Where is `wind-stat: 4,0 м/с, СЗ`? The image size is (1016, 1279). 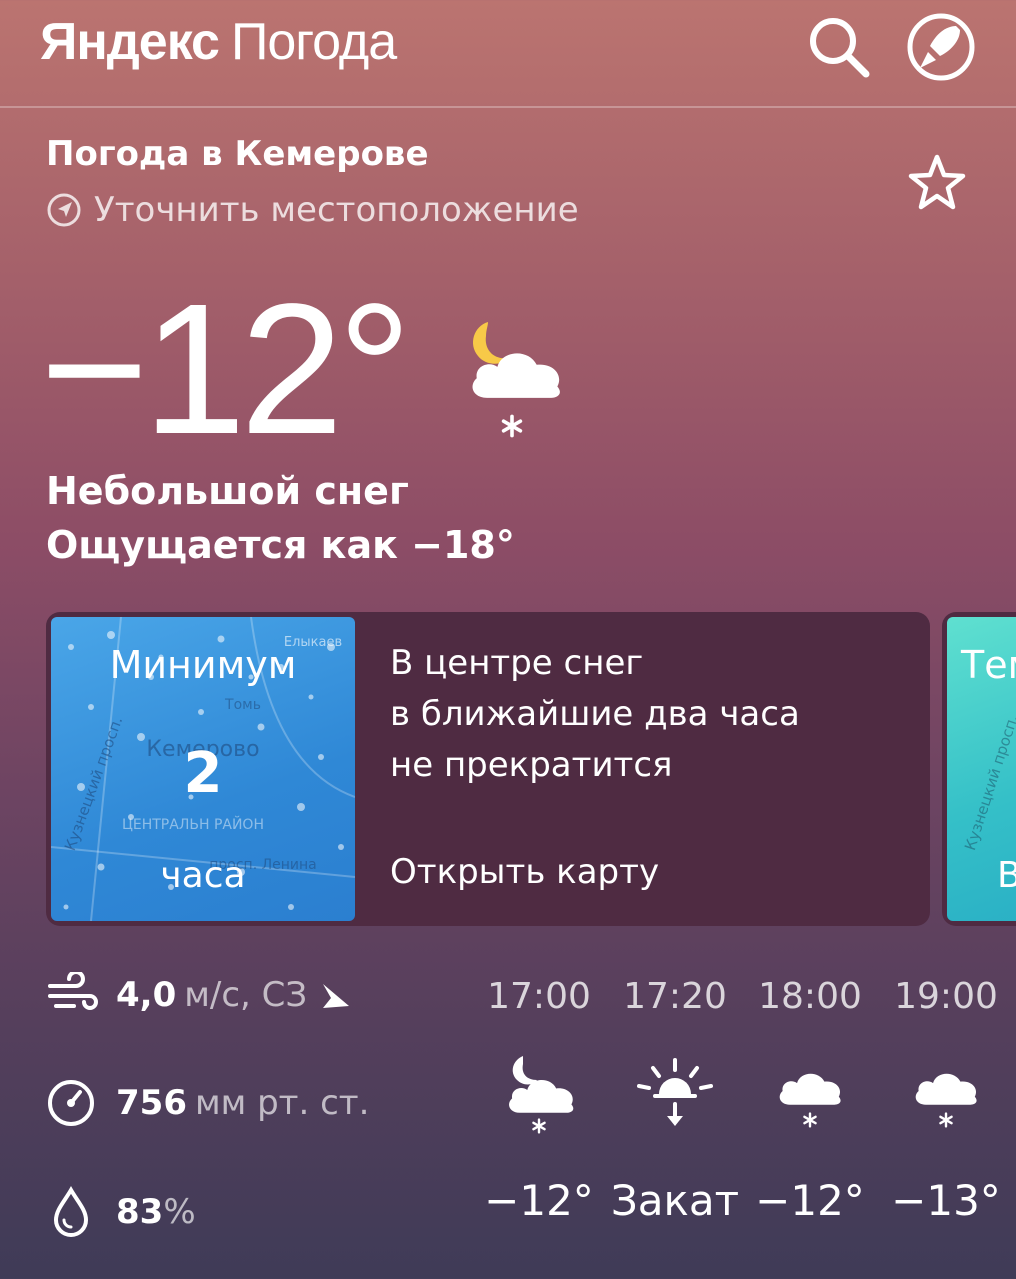 wind-stat: 4,0 м/с, СЗ is located at coordinates (199, 995).